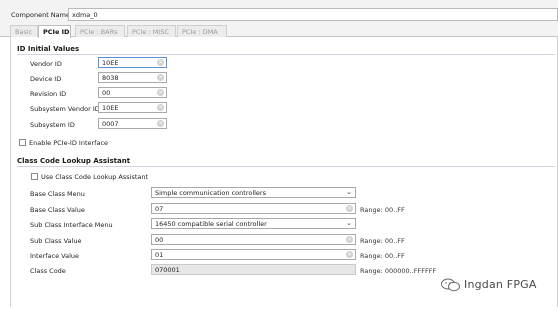  I want to click on device-id-field: 8038 ×, so click(132, 77).